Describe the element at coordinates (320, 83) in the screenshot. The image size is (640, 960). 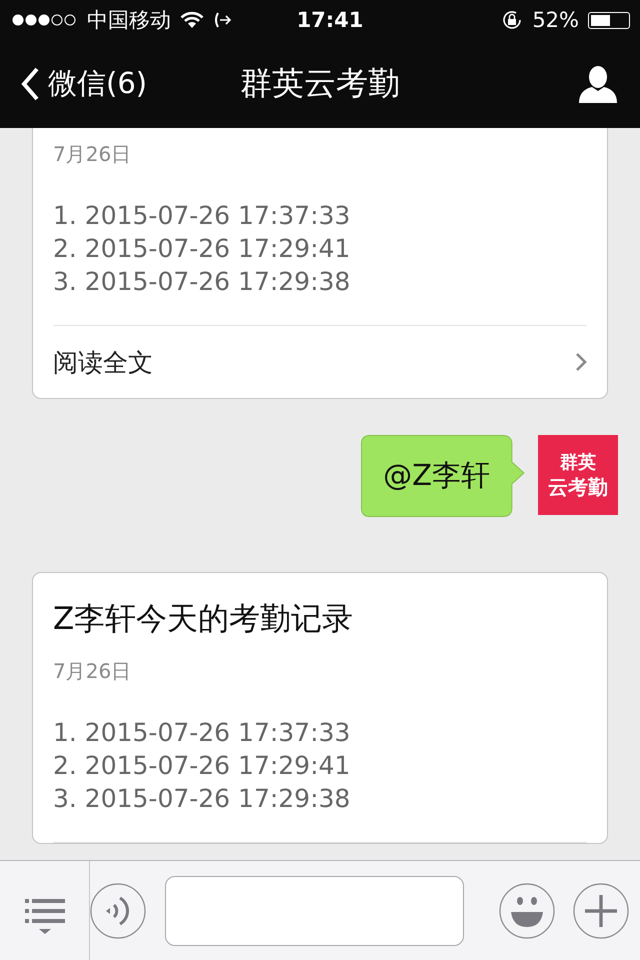
I see `chat-title: 群英云考勤` at that location.